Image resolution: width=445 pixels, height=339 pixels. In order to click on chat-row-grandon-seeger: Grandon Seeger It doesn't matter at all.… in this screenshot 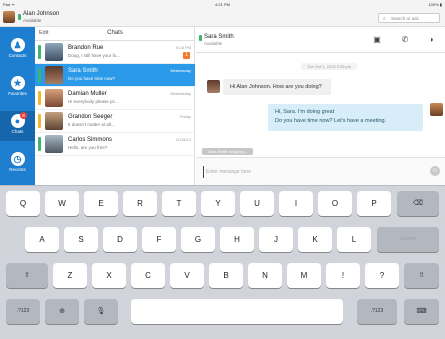, I will do `click(115, 121)`.